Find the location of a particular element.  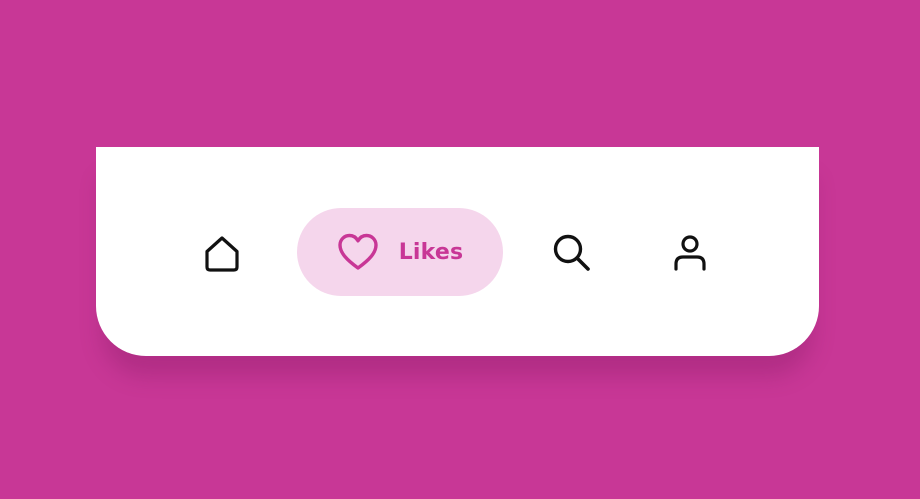

nav-item-likes: Likes is located at coordinates (400, 252).